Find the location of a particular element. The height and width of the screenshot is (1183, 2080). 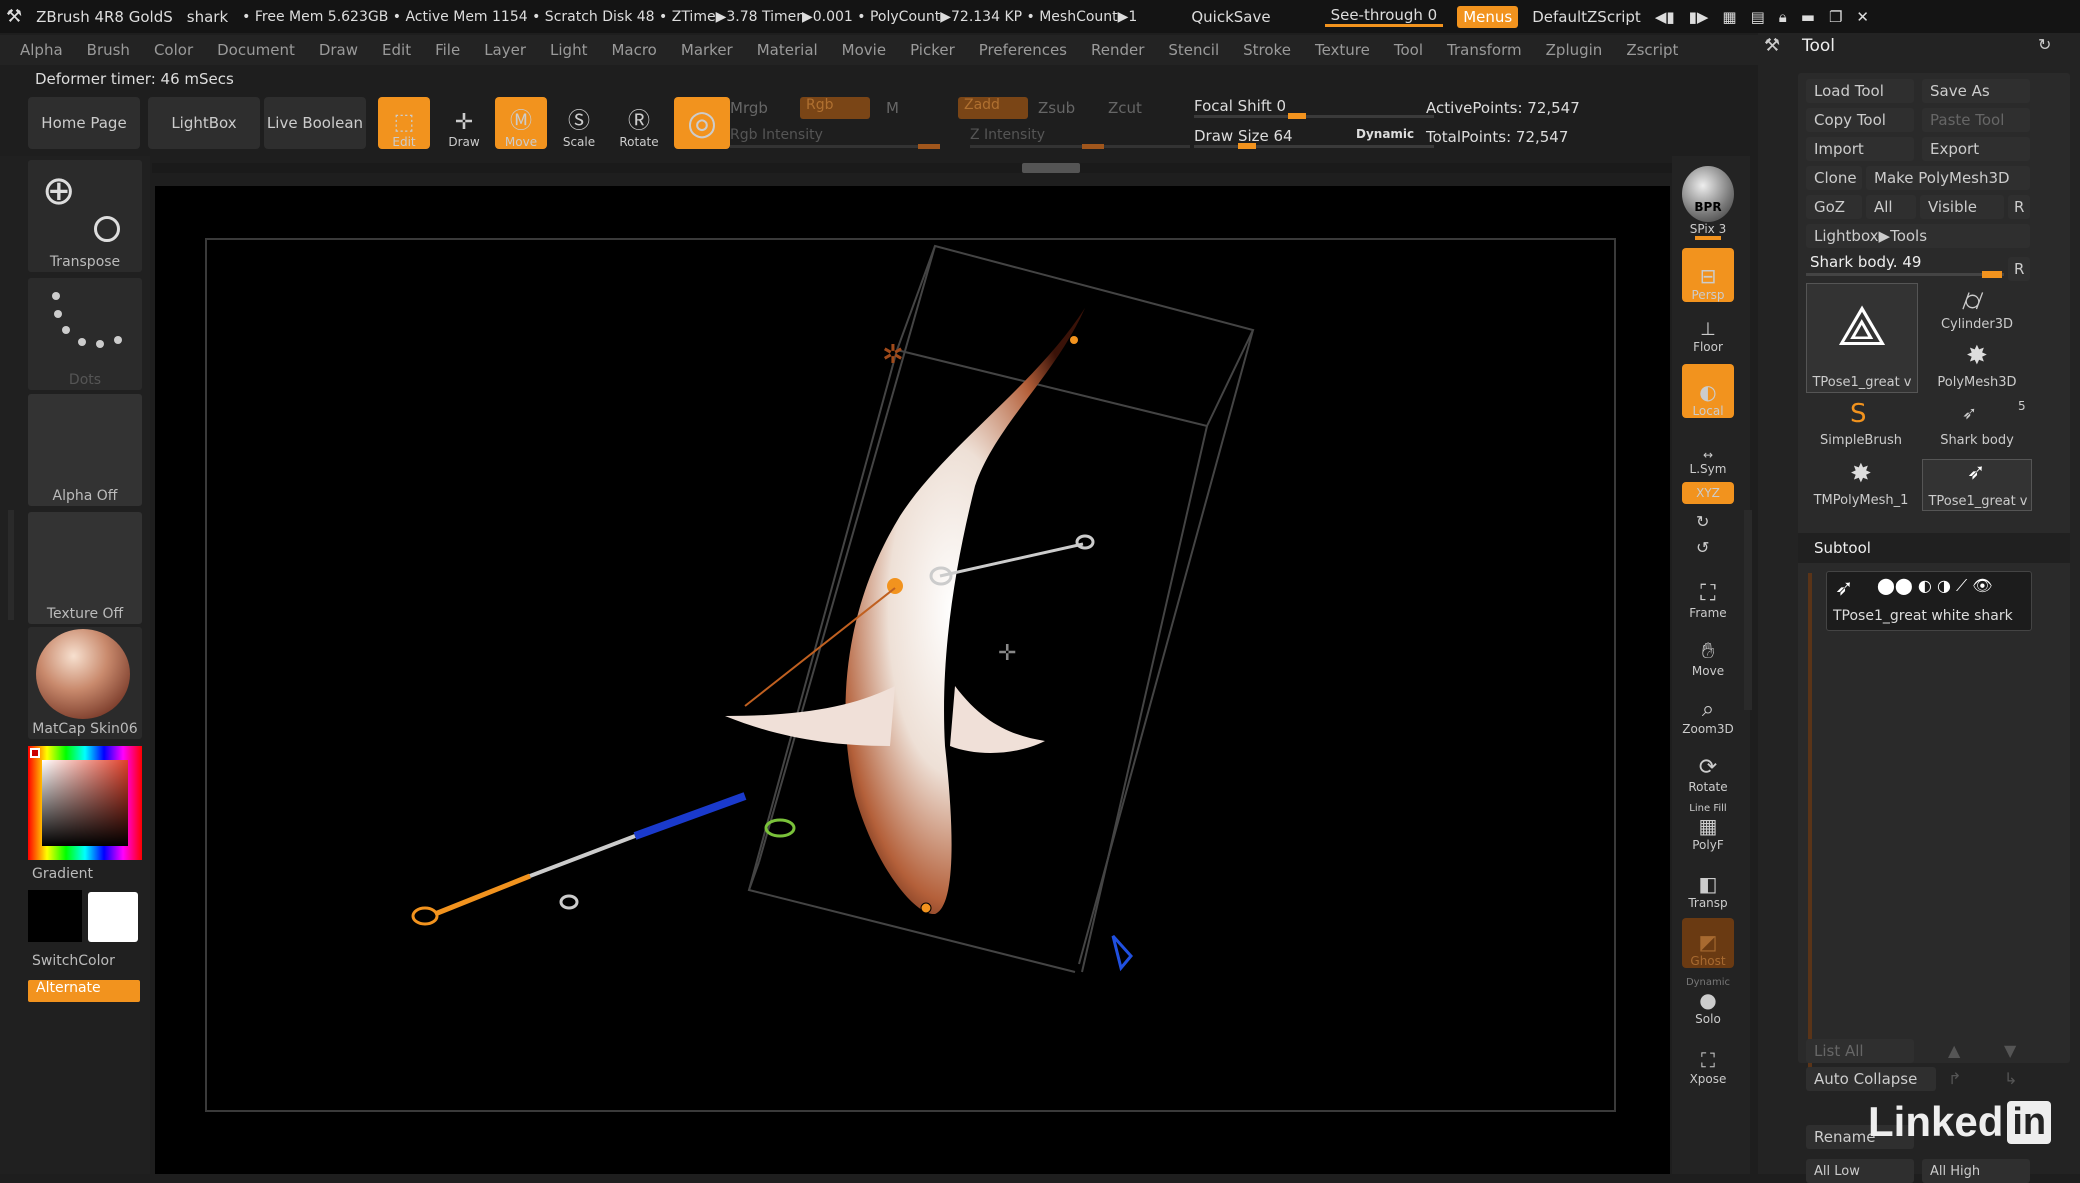

material-slot: MatCap Skin06 is located at coordinates (85, 683).